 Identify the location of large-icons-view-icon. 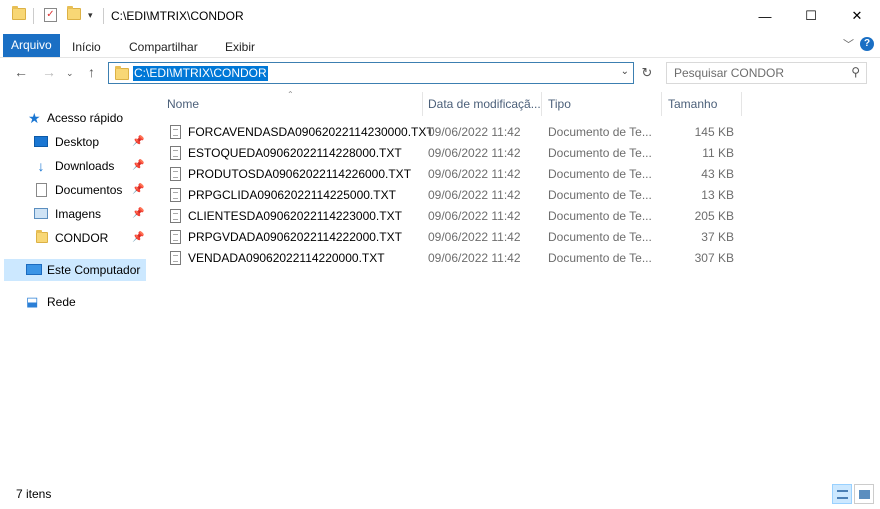
(864, 494).